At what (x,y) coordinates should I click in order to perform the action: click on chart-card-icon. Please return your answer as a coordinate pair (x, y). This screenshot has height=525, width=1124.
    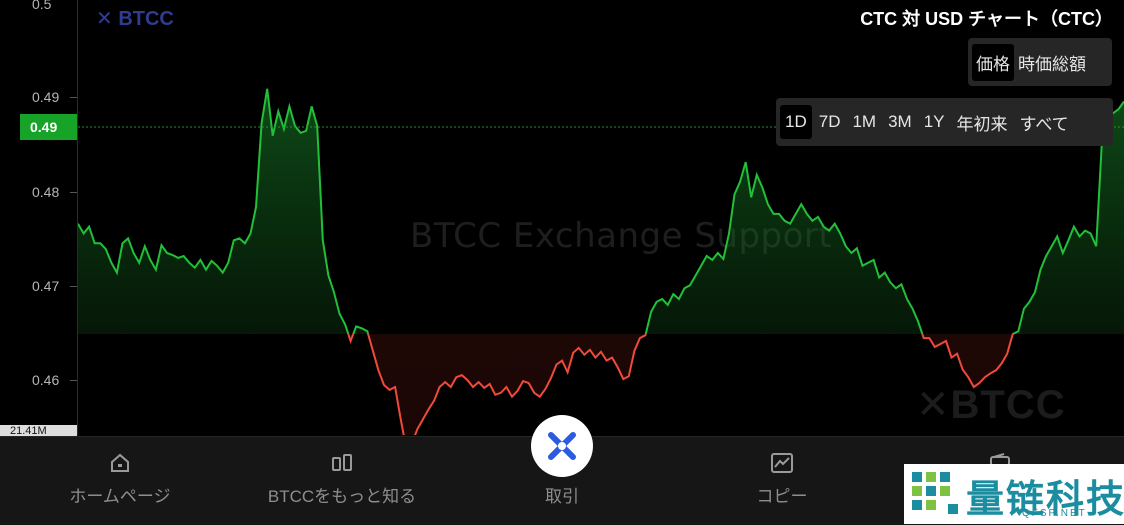
    Looking at the image, I should click on (782, 463).